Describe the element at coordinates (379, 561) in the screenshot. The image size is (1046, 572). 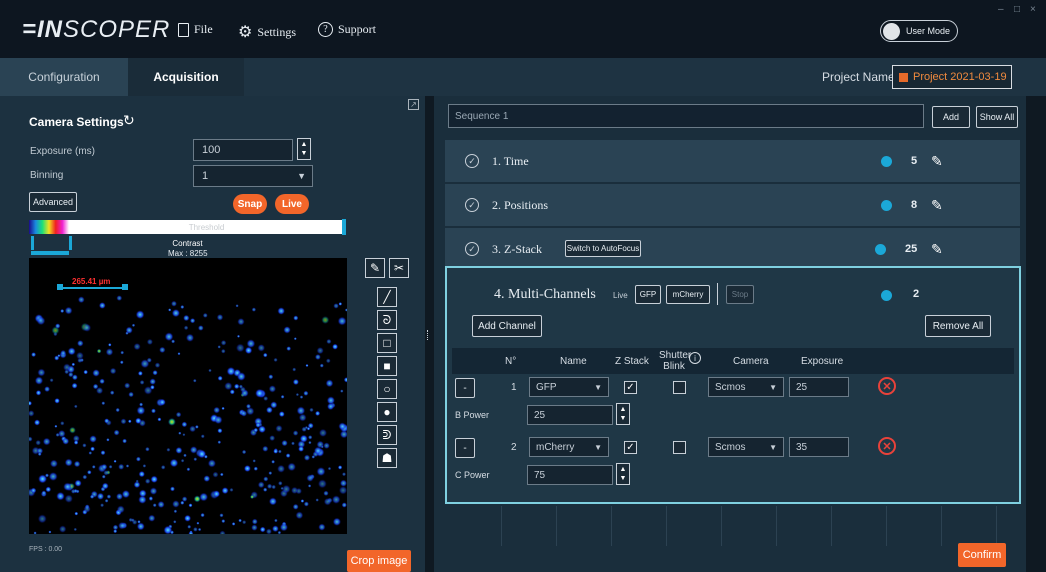
I see `crop-image-button: Crop image` at that location.